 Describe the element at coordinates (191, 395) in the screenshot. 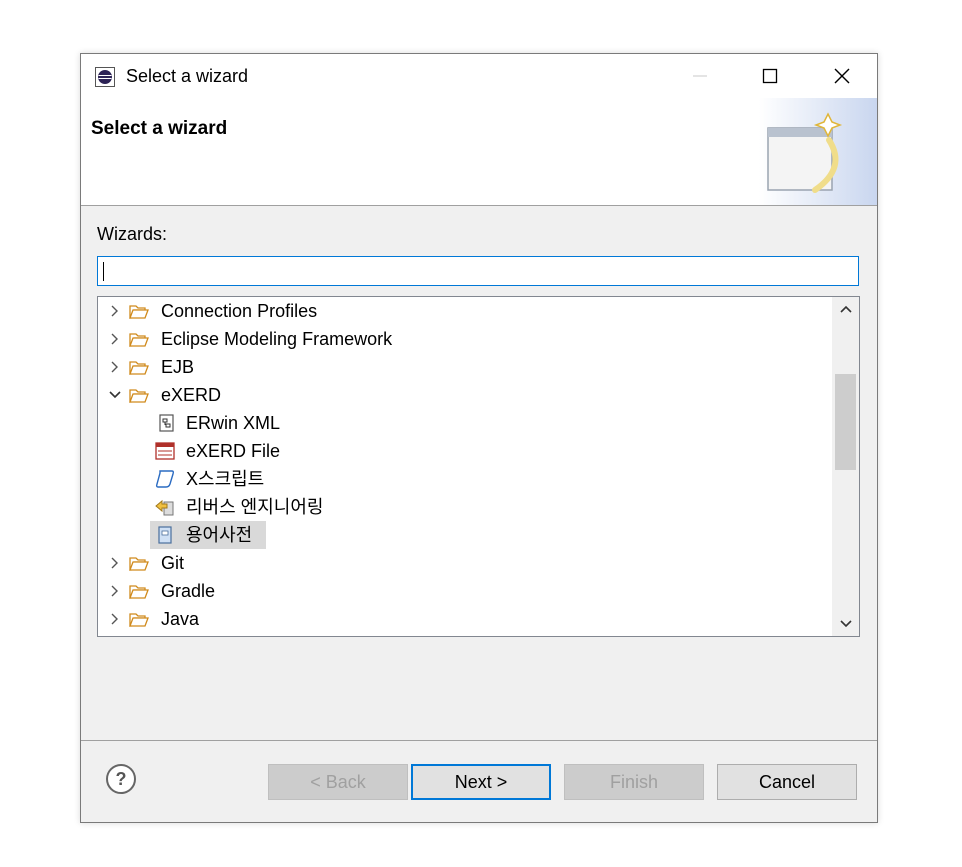

I see `tree-item-label: eXERD` at that location.